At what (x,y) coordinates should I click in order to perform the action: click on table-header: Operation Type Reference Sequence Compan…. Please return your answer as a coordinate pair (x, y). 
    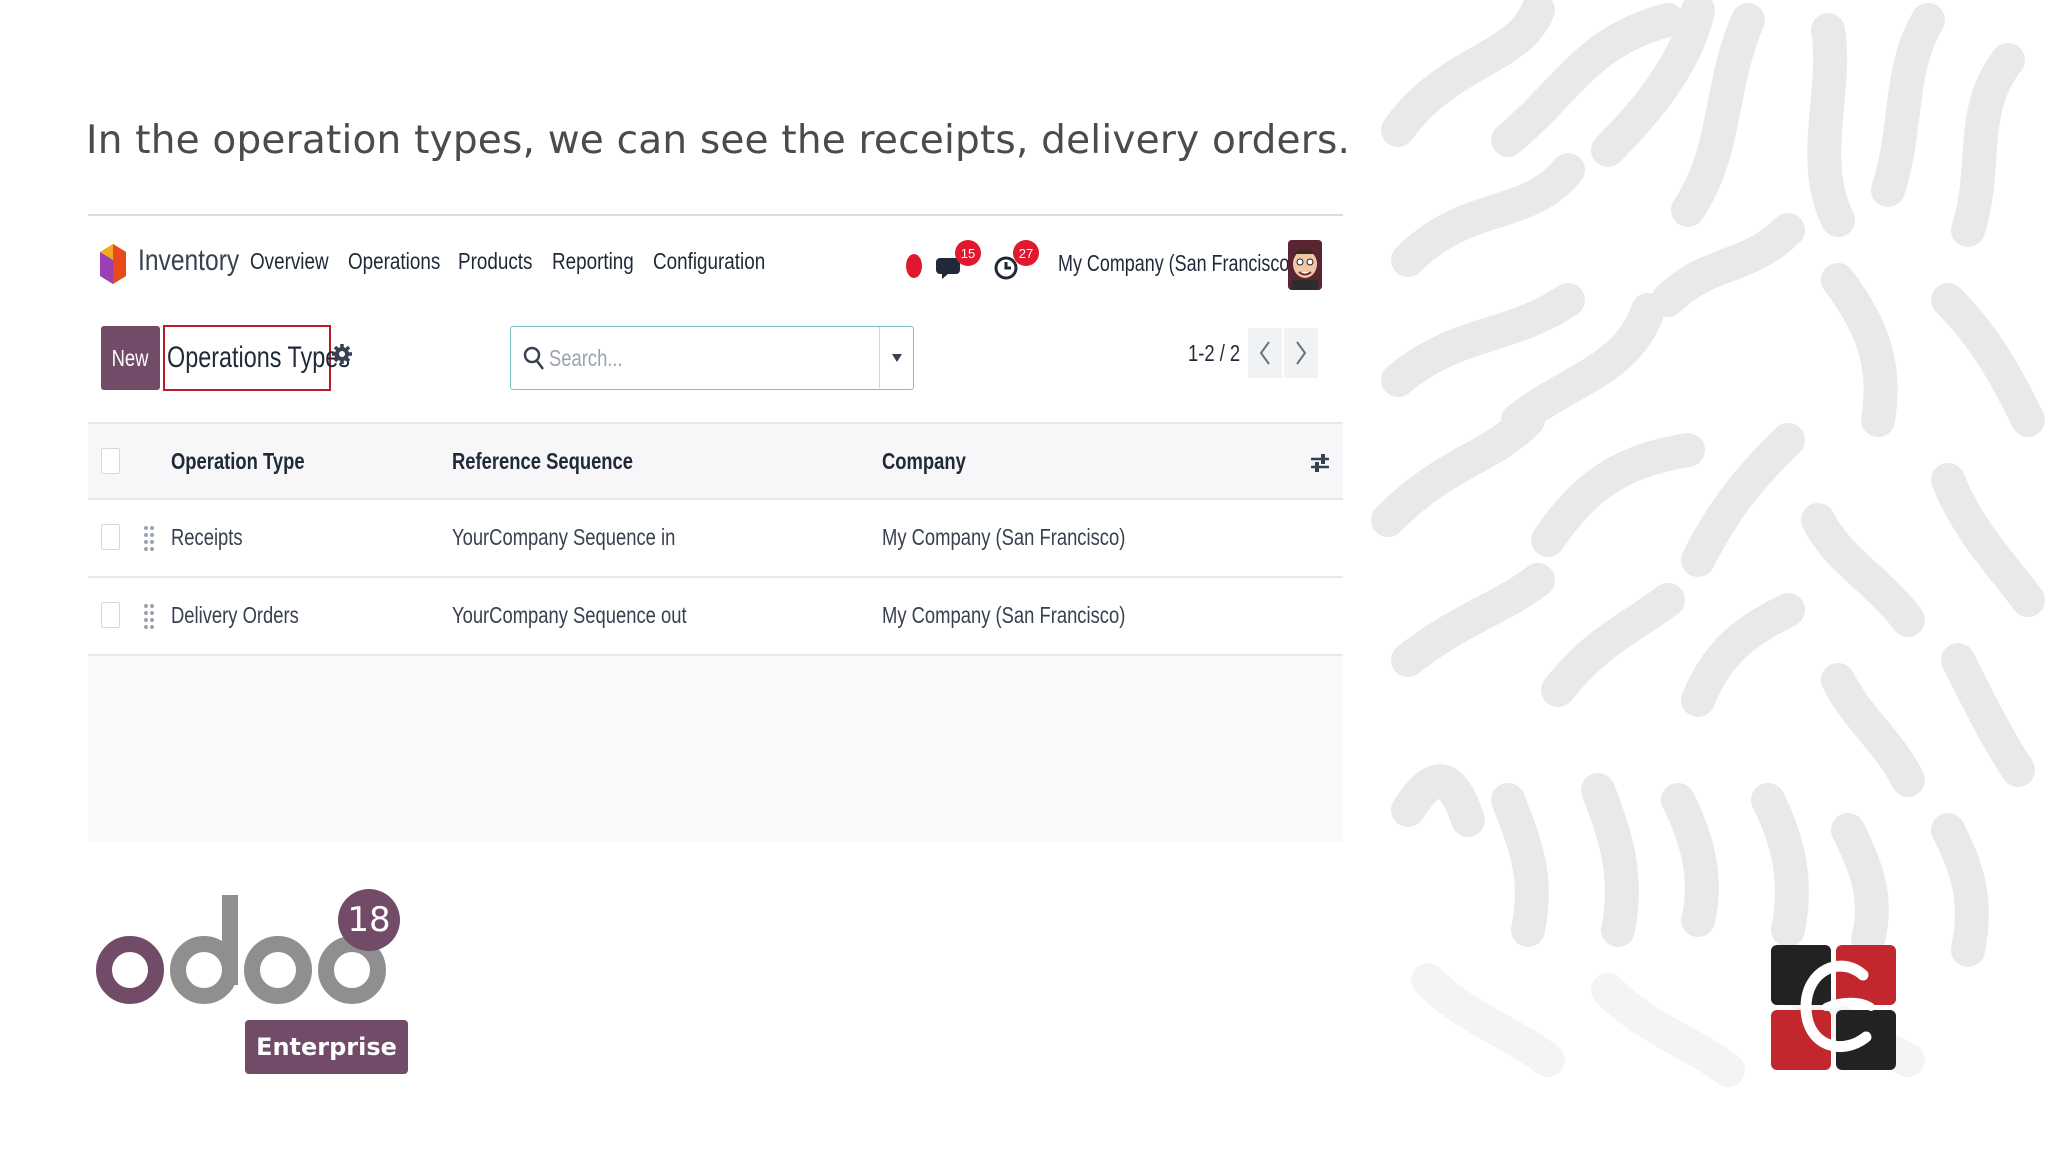
    Looking at the image, I should click on (715, 461).